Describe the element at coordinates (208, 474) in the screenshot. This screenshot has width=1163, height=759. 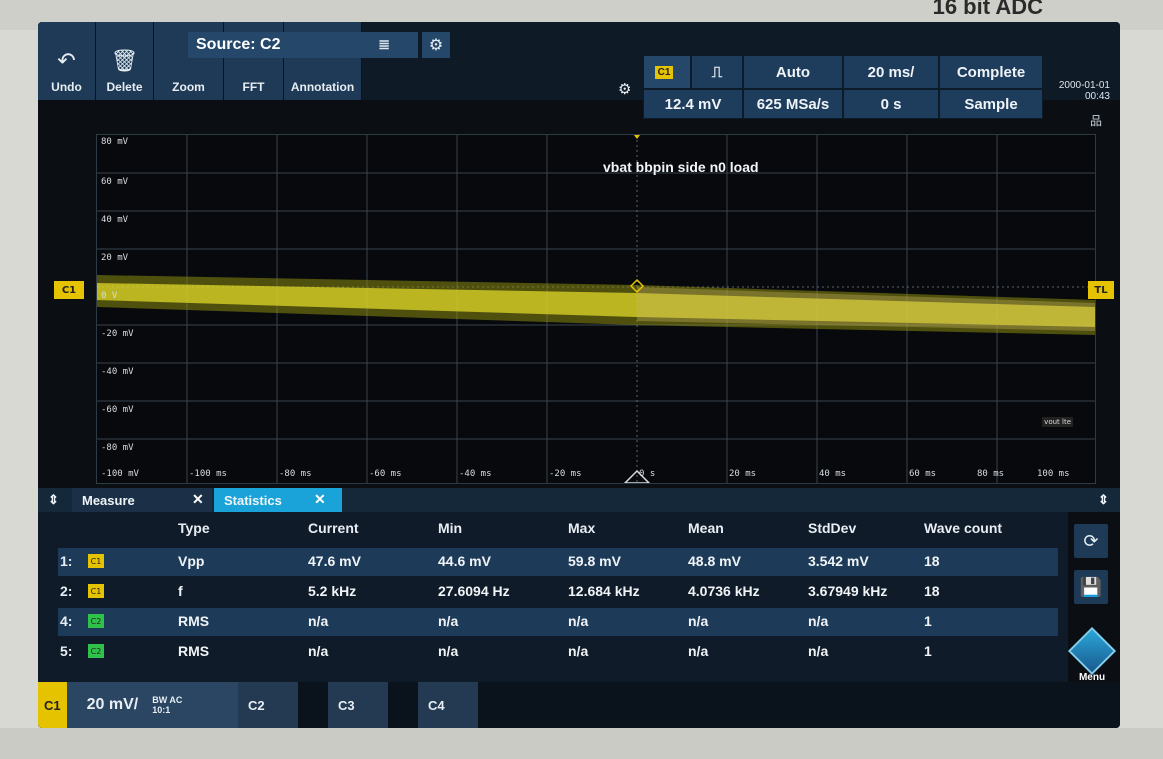
I see `x-label-m100: -100 ms` at that location.